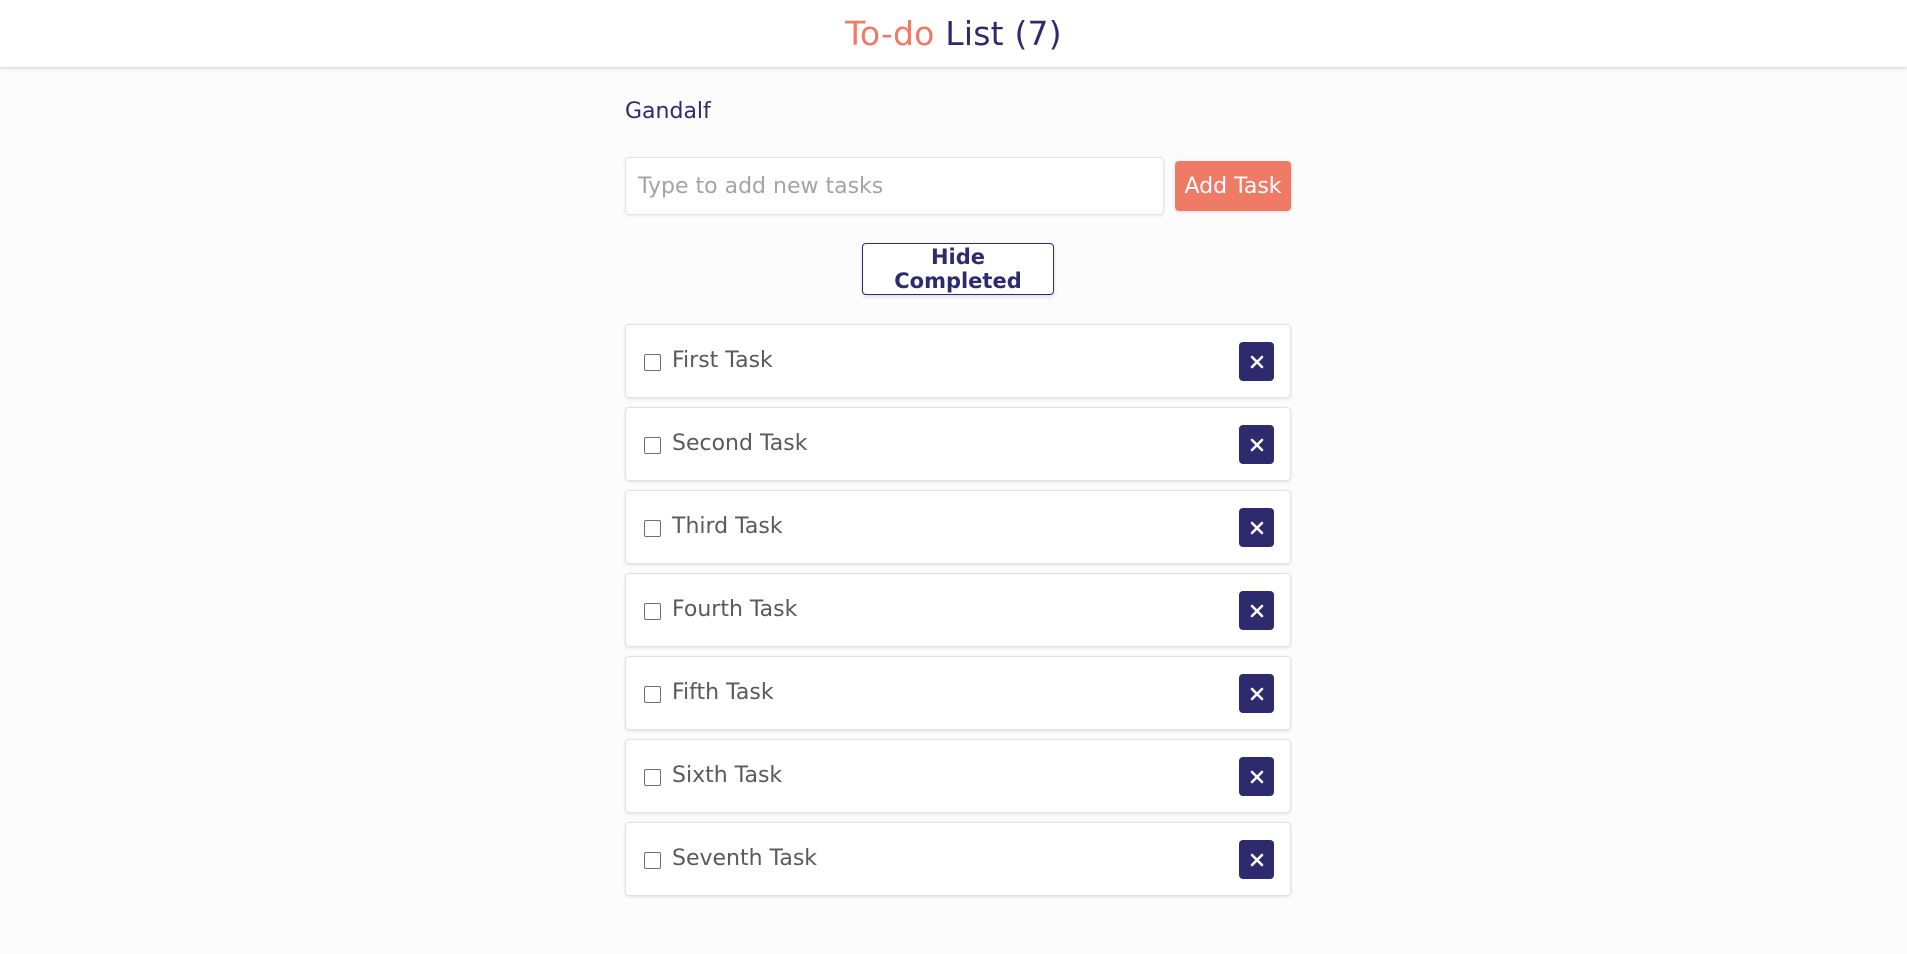 The height and width of the screenshot is (954, 1907). What do you see at coordinates (735, 609) in the screenshot?
I see `task-label: Fourth Task` at bounding box center [735, 609].